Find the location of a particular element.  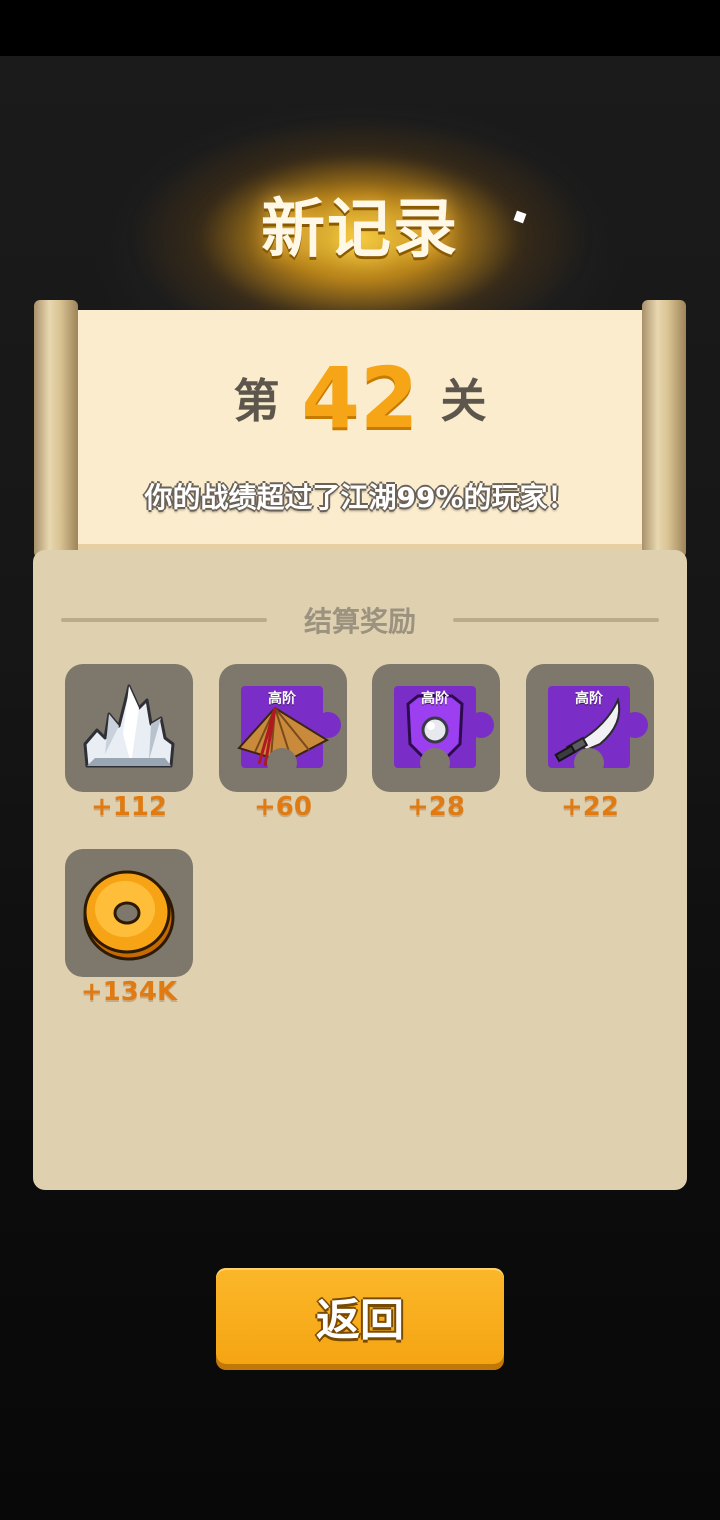

reward-item: 高阶 +60 is located at coordinates (283, 743).